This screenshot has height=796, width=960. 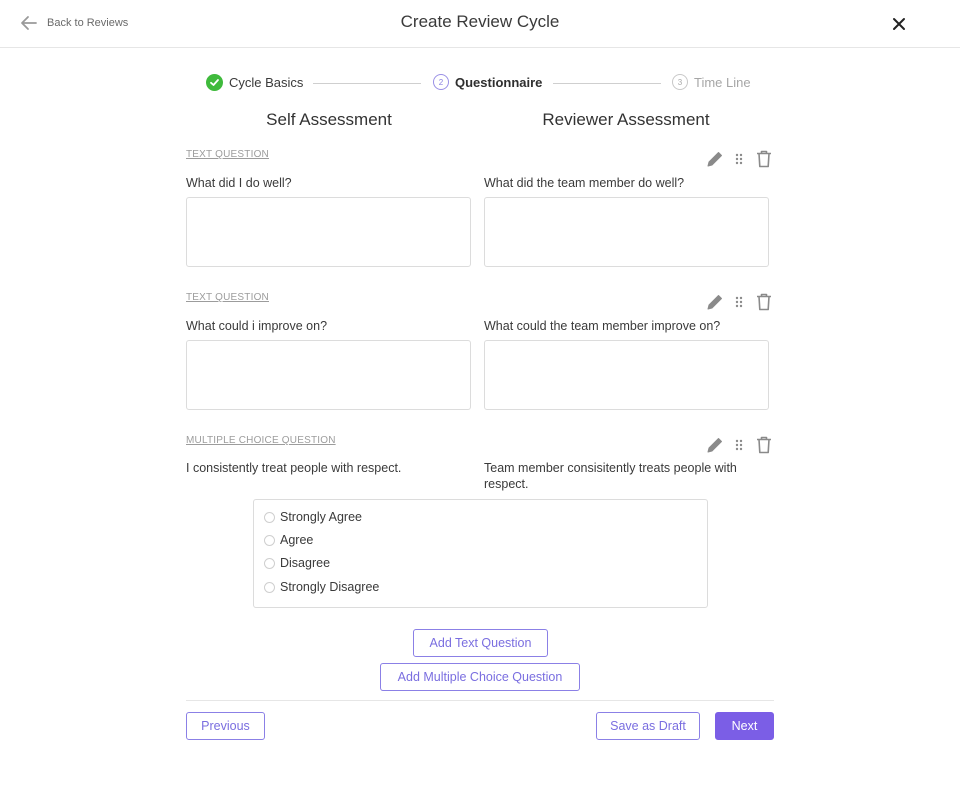 I want to click on self-assessment-heading: Self Assessment, so click(x=329, y=119).